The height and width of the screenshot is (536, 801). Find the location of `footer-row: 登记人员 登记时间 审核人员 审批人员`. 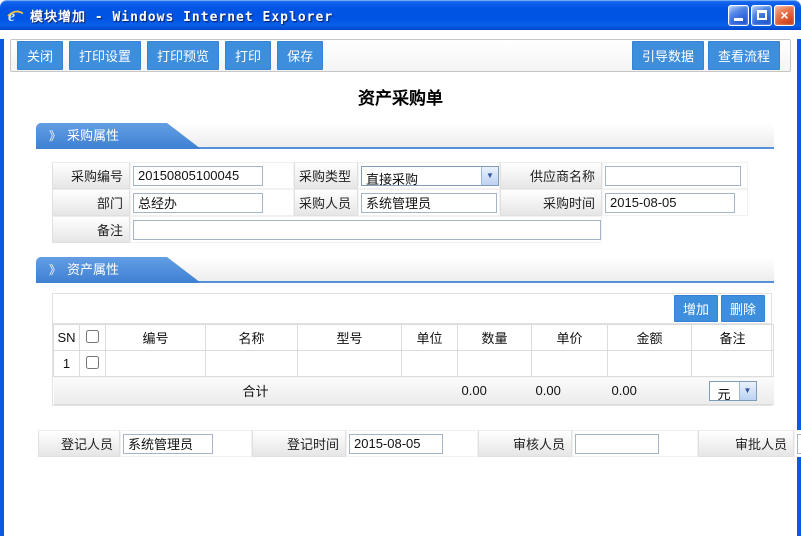

footer-row: 登记人员 登记时间 审核人员 审批人员 is located at coordinates (419, 443).